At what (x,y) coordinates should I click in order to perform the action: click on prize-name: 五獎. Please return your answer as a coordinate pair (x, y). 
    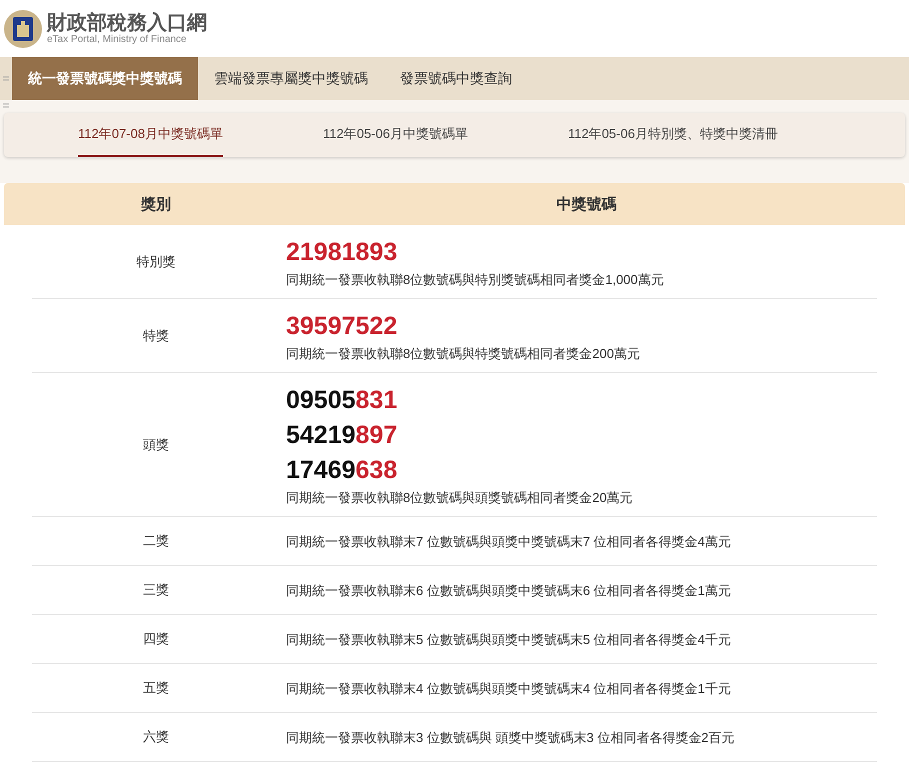
    Looking at the image, I should click on (156, 688).